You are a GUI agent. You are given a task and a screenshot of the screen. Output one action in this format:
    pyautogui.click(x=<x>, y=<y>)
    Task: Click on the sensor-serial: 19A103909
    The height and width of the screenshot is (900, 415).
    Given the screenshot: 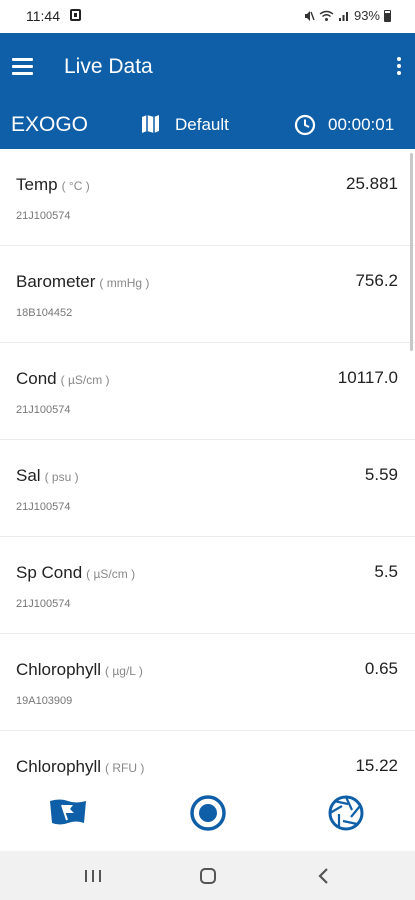 What is the action you would take?
    pyautogui.click(x=44, y=701)
    